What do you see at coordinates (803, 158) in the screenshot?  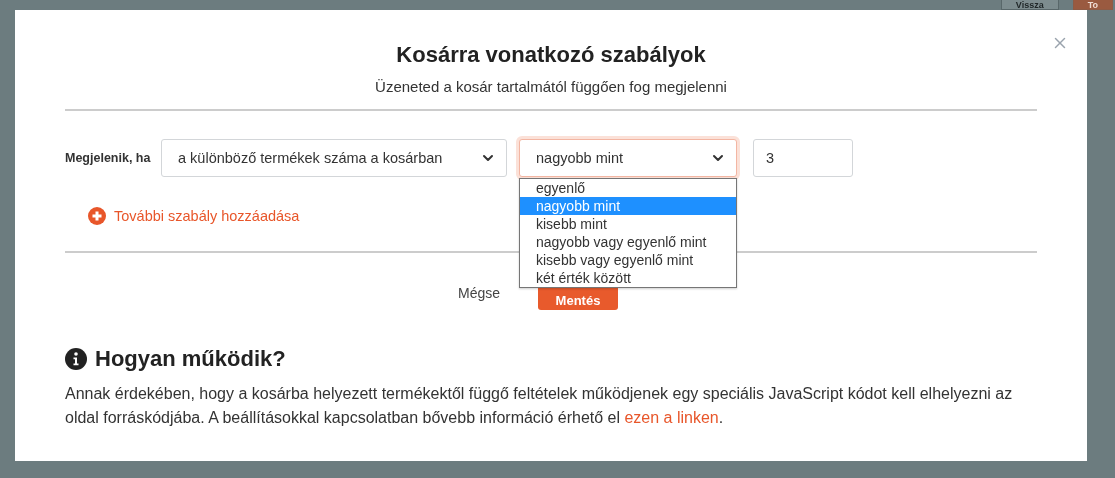 I see `amount-field: 3` at bounding box center [803, 158].